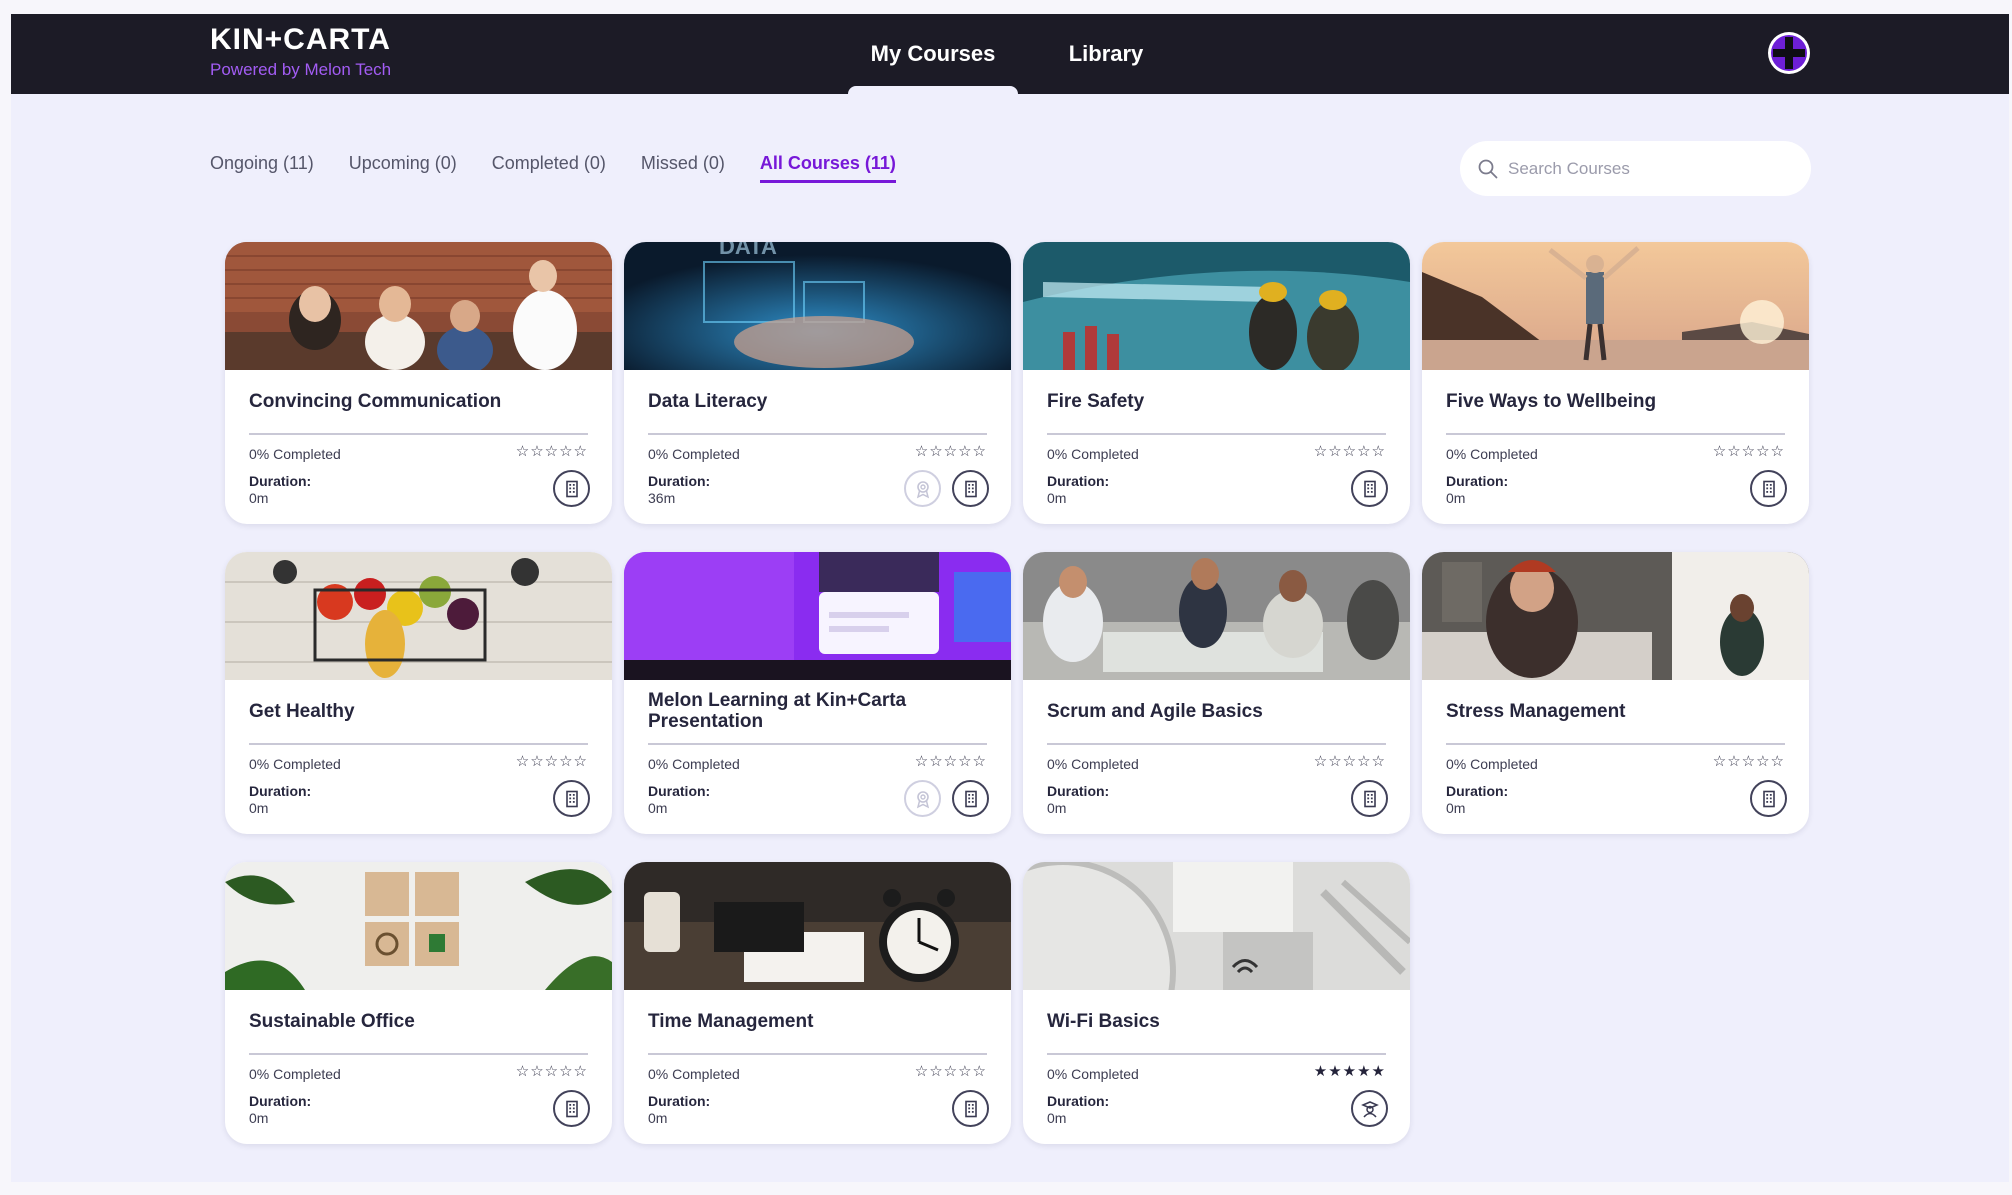  I want to click on avatar-cross-icon, so click(1789, 53).